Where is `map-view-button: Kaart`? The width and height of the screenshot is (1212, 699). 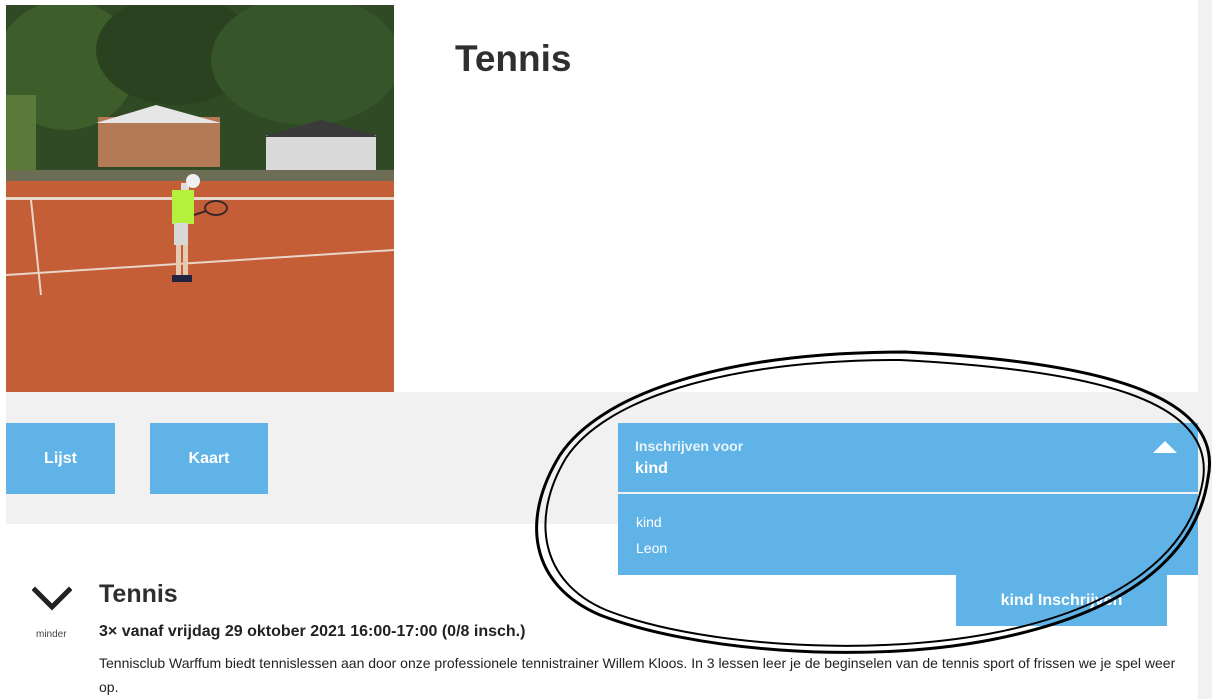
map-view-button: Kaart is located at coordinates (209, 458).